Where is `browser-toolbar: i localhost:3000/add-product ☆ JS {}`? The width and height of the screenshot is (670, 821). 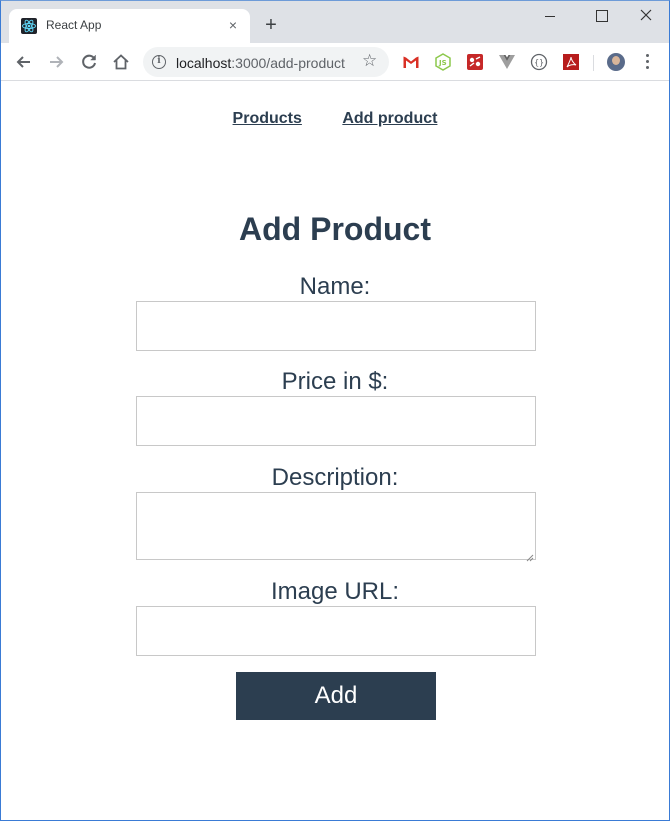 browser-toolbar: i localhost:3000/add-product ☆ JS {} is located at coordinates (335, 62).